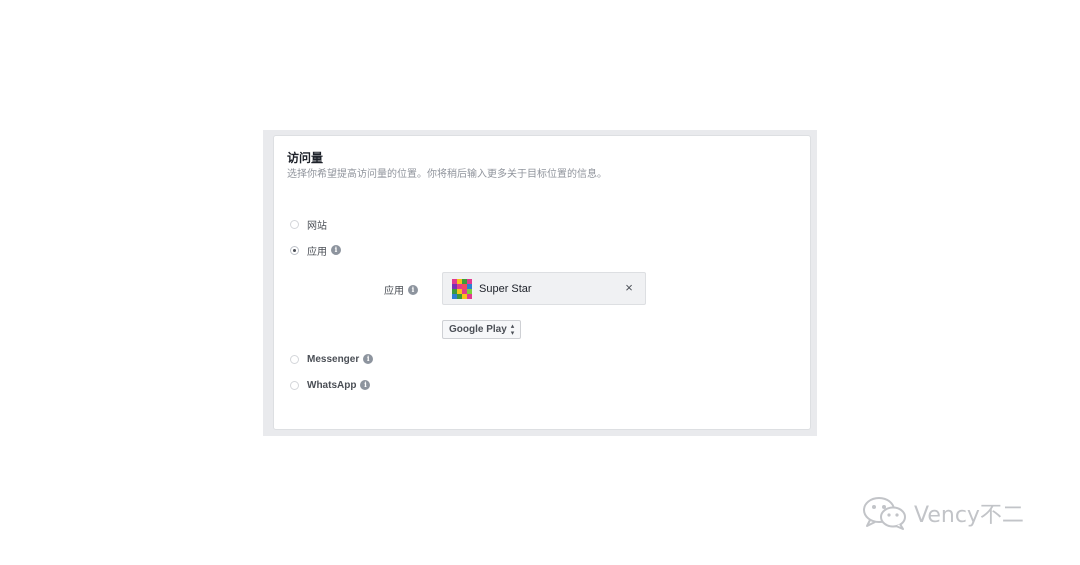  I want to click on radio-option-app: 应用 i, so click(315, 250).